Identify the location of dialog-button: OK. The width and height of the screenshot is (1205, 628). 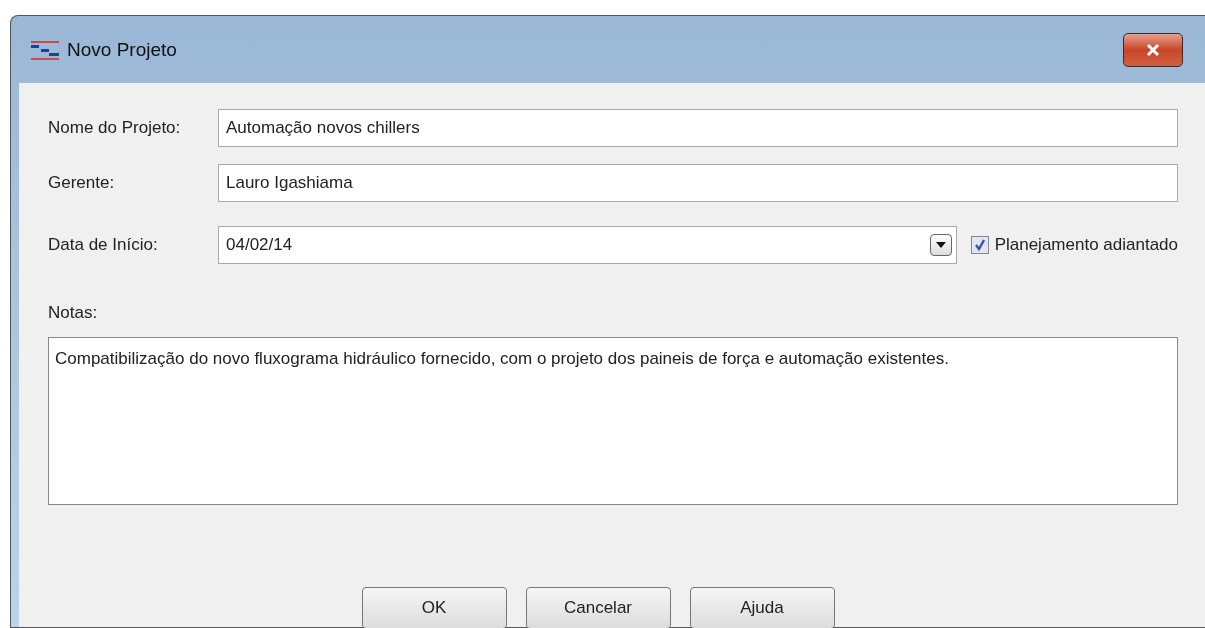
(434, 607).